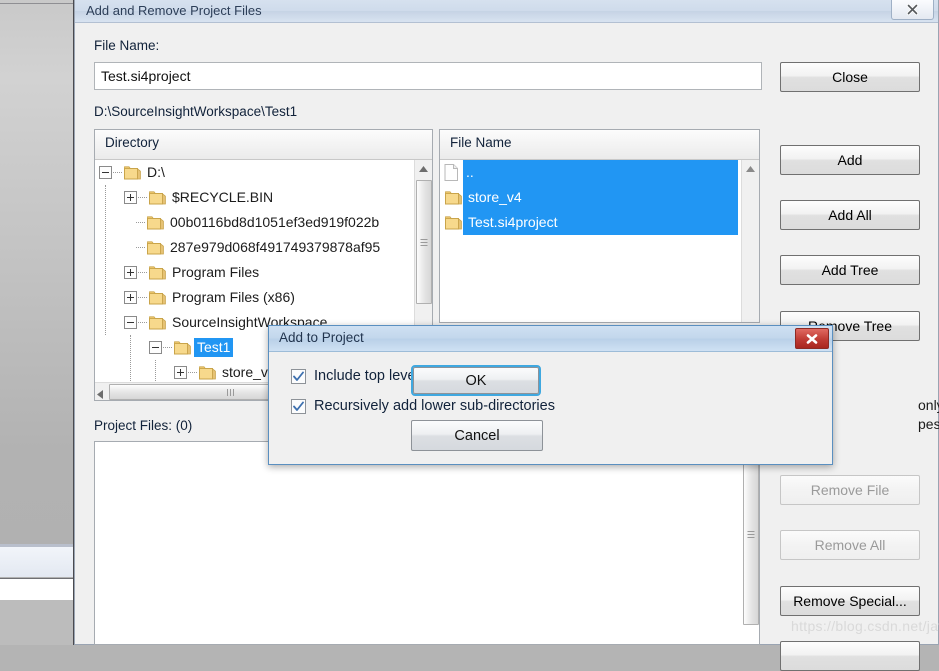 The width and height of the screenshot is (939, 671). Describe the element at coordinates (850, 656) in the screenshot. I see `extra-button-partial` at that location.